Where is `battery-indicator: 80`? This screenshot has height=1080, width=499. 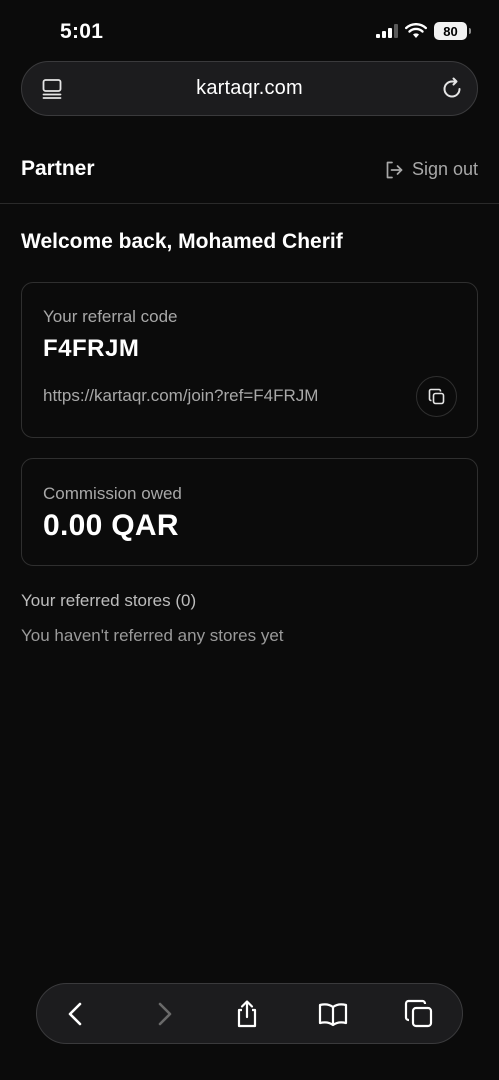 battery-indicator: 80 is located at coordinates (452, 31).